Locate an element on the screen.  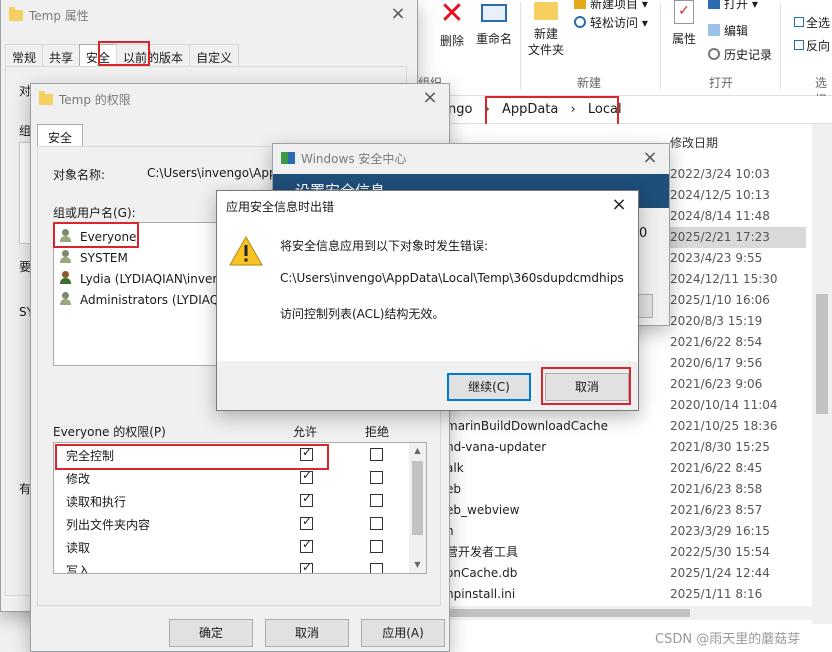
continue-button: 继续(C) is located at coordinates (489, 387).